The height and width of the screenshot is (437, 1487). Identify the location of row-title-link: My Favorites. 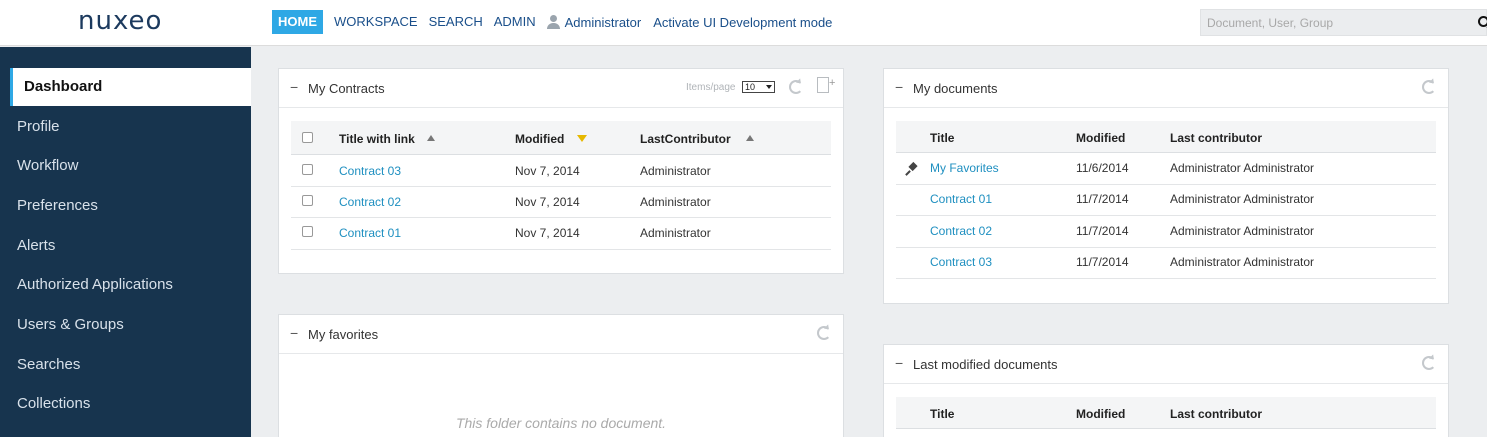
(964, 168).